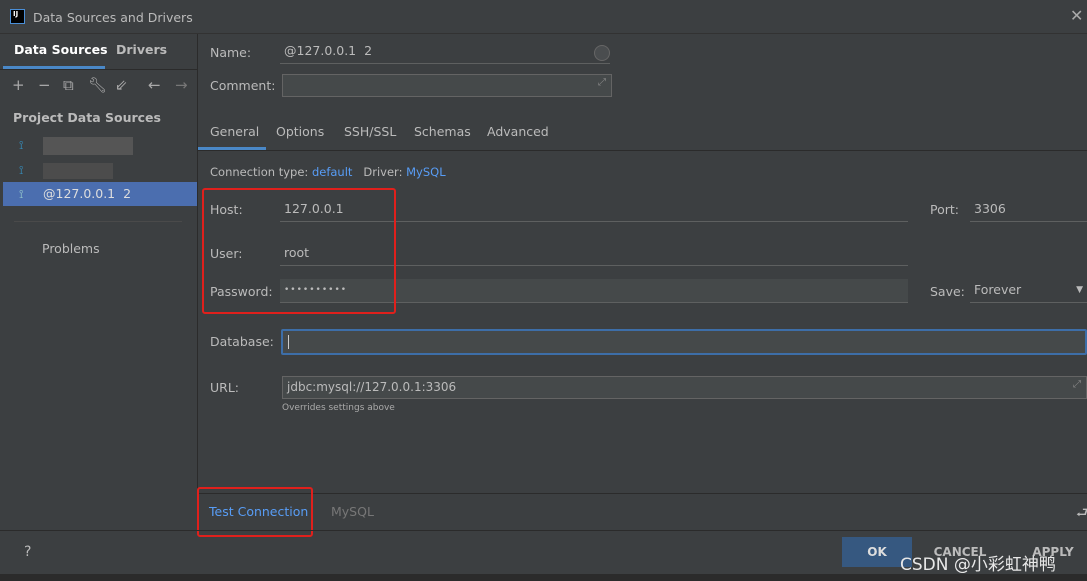 The height and width of the screenshot is (581, 1087). Describe the element at coordinates (383, 172) in the screenshot. I see `driver-label: Driver:` at that location.